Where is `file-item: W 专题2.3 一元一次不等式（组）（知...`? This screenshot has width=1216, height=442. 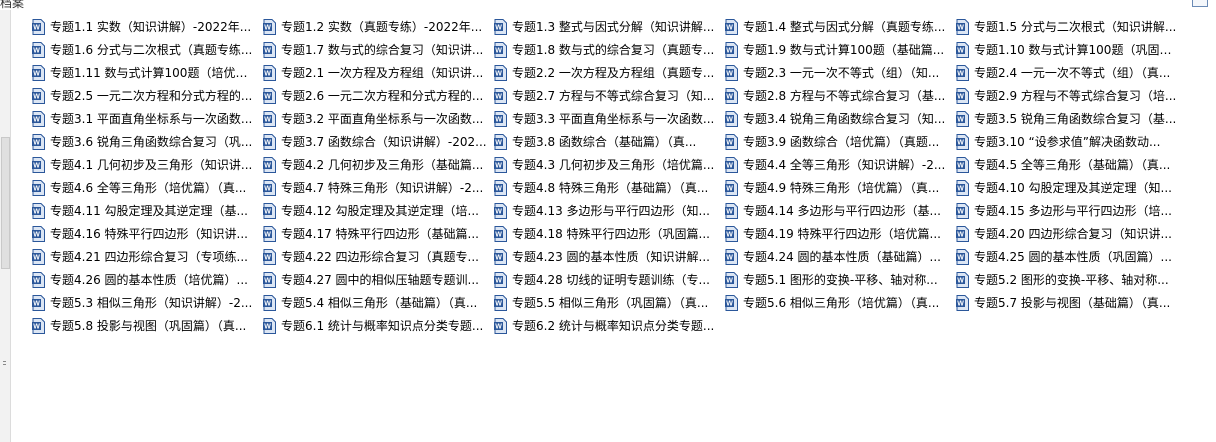
file-item: W 专题2.3 一元一次不等式（组）（知... is located at coordinates (838, 73).